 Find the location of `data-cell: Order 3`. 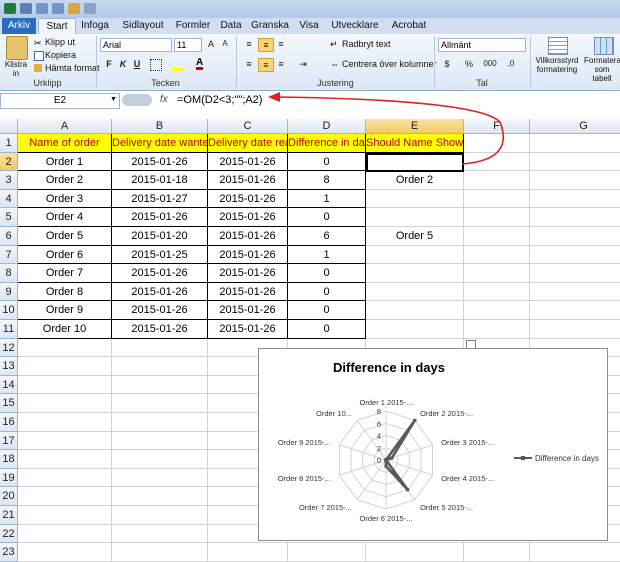

data-cell: Order 3 is located at coordinates (65, 199).